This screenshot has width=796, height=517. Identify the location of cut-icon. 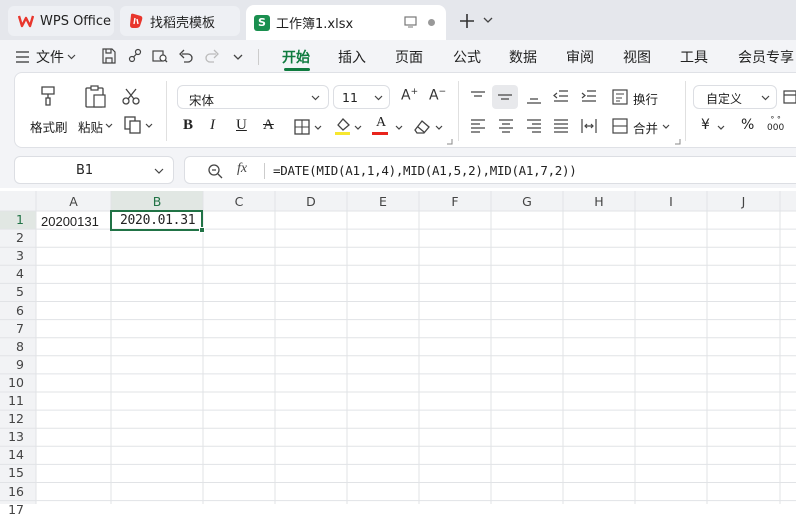
(131, 97).